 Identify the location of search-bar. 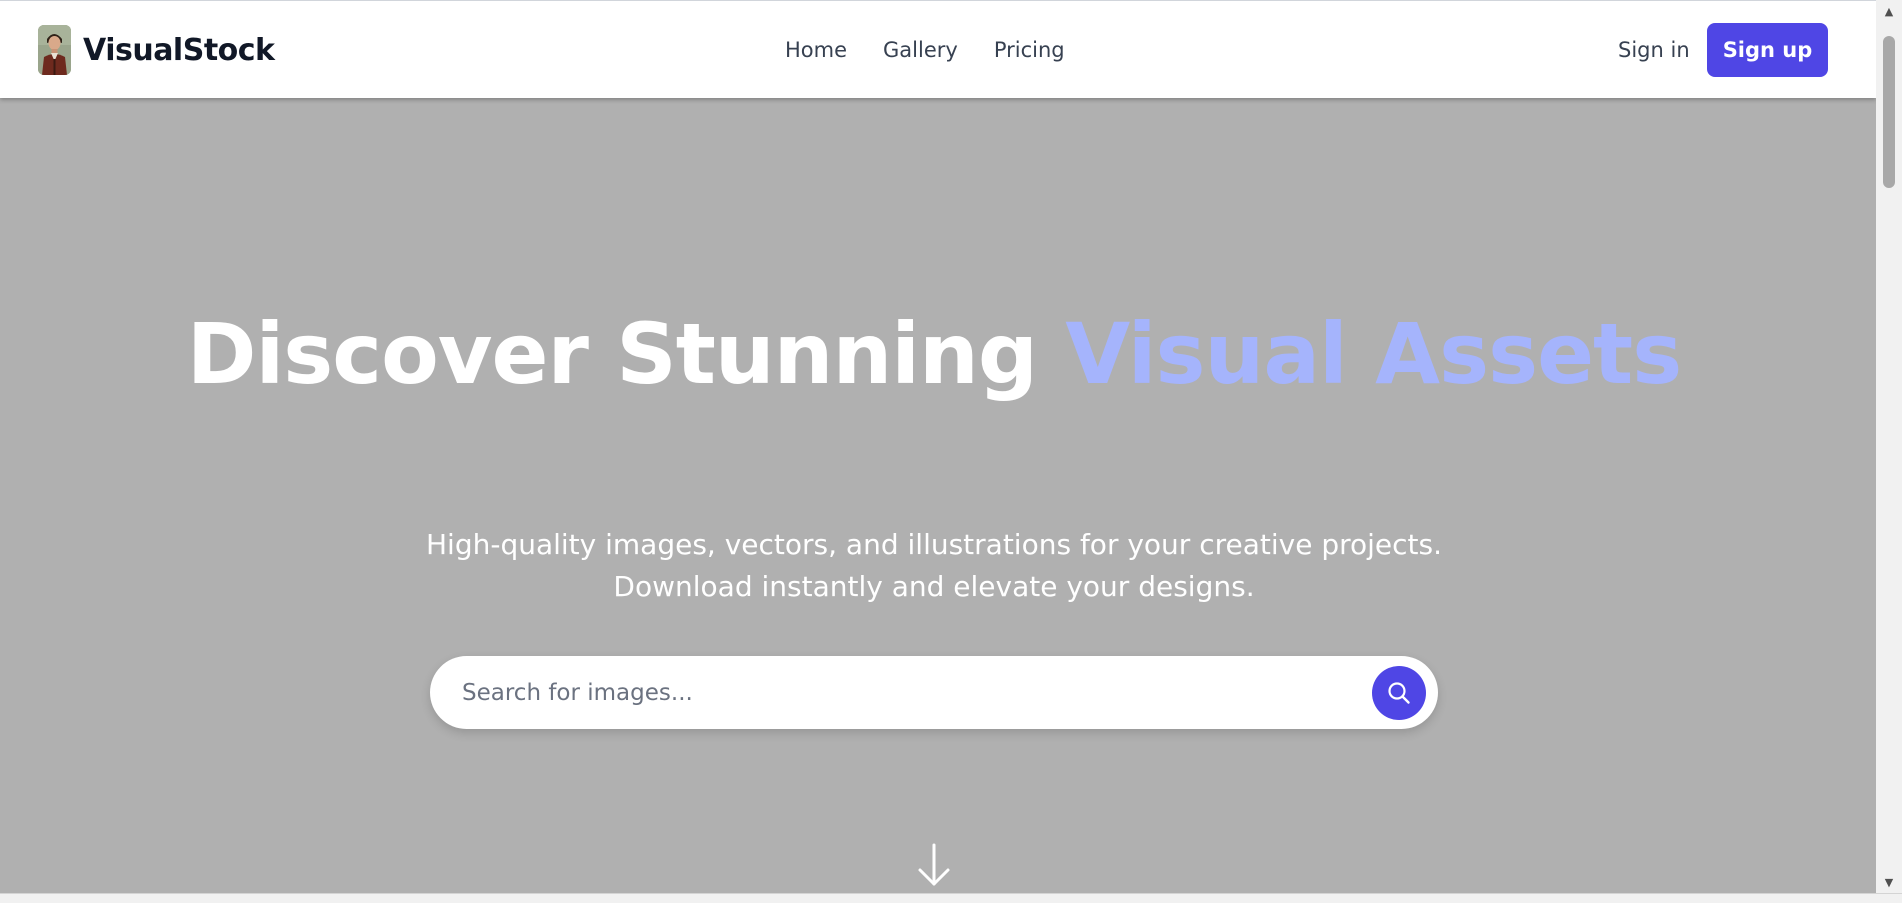
(934, 692).